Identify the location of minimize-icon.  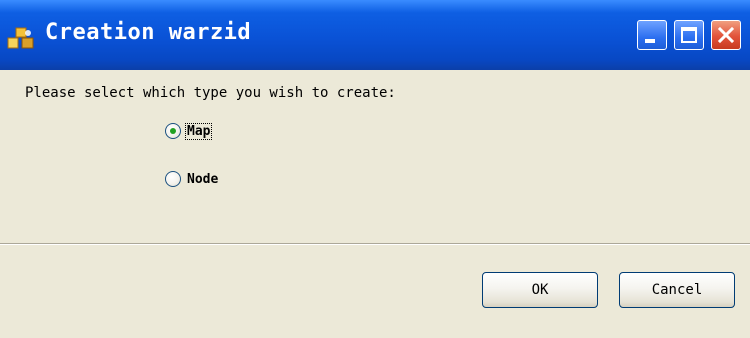
(650, 41).